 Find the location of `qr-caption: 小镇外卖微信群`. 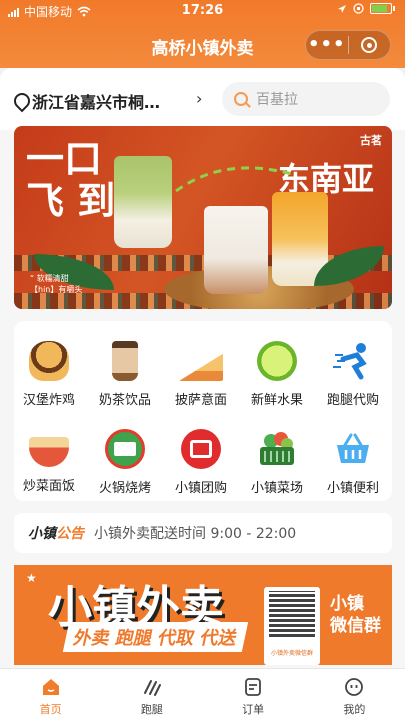

qr-caption: 小镇外卖微信群 is located at coordinates (291, 653).